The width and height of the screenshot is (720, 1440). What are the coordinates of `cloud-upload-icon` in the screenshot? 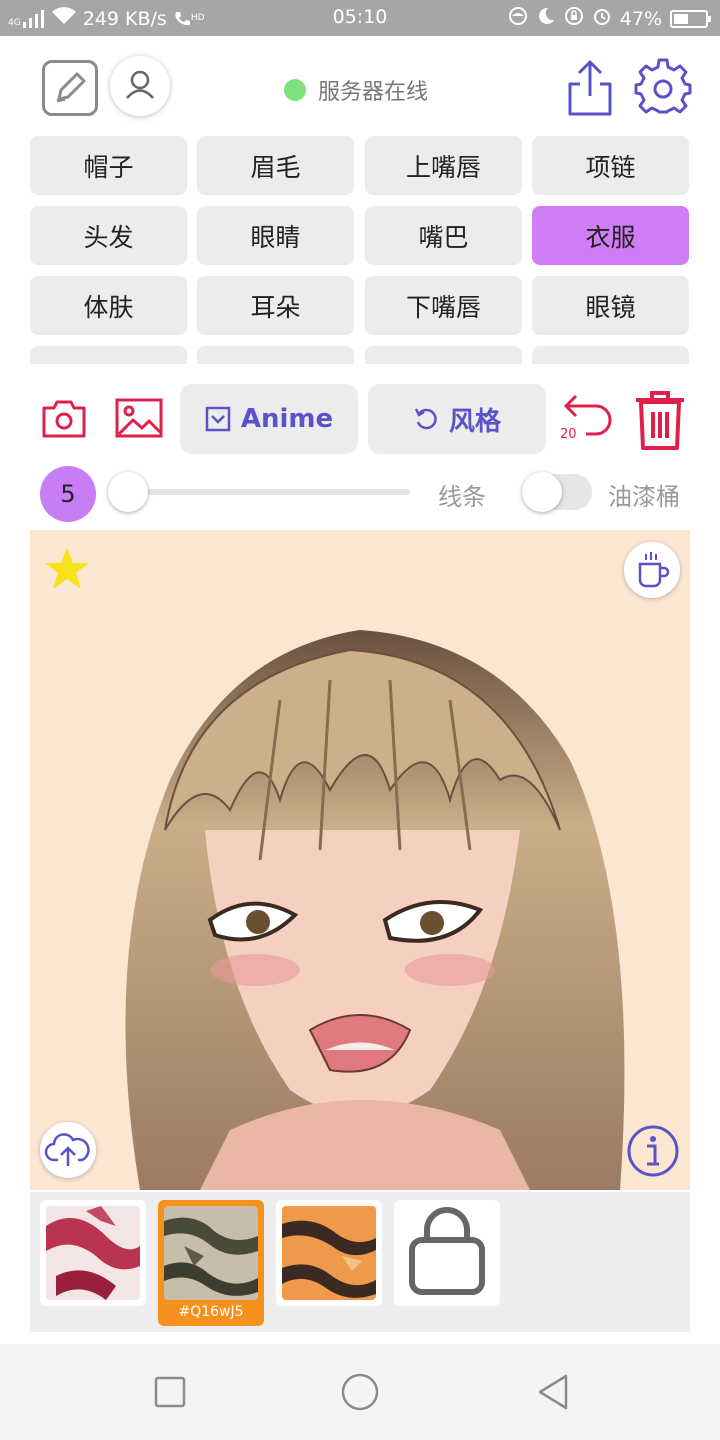 It's located at (67, 1149).